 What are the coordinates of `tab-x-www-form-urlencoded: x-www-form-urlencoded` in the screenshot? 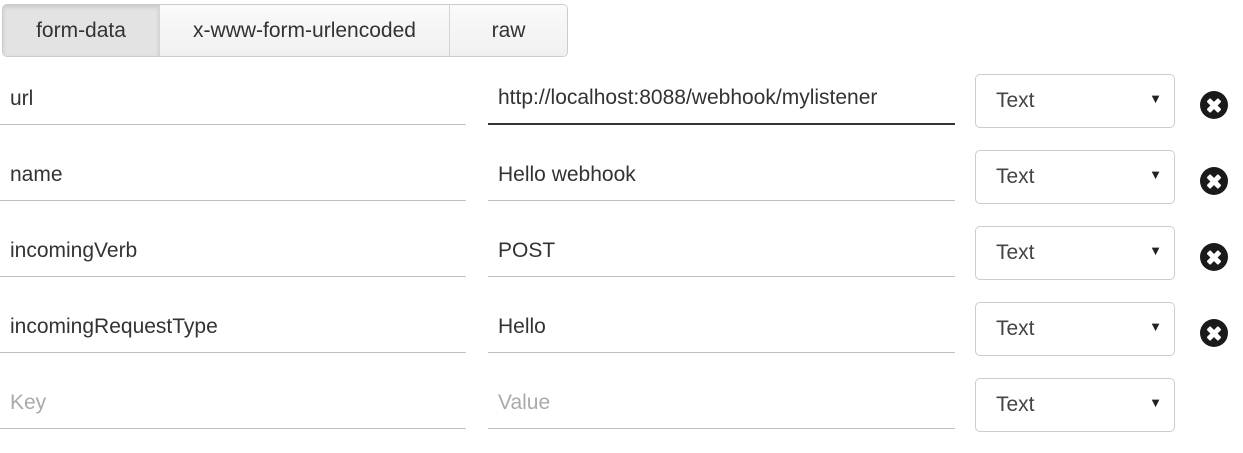 It's located at (305, 30).